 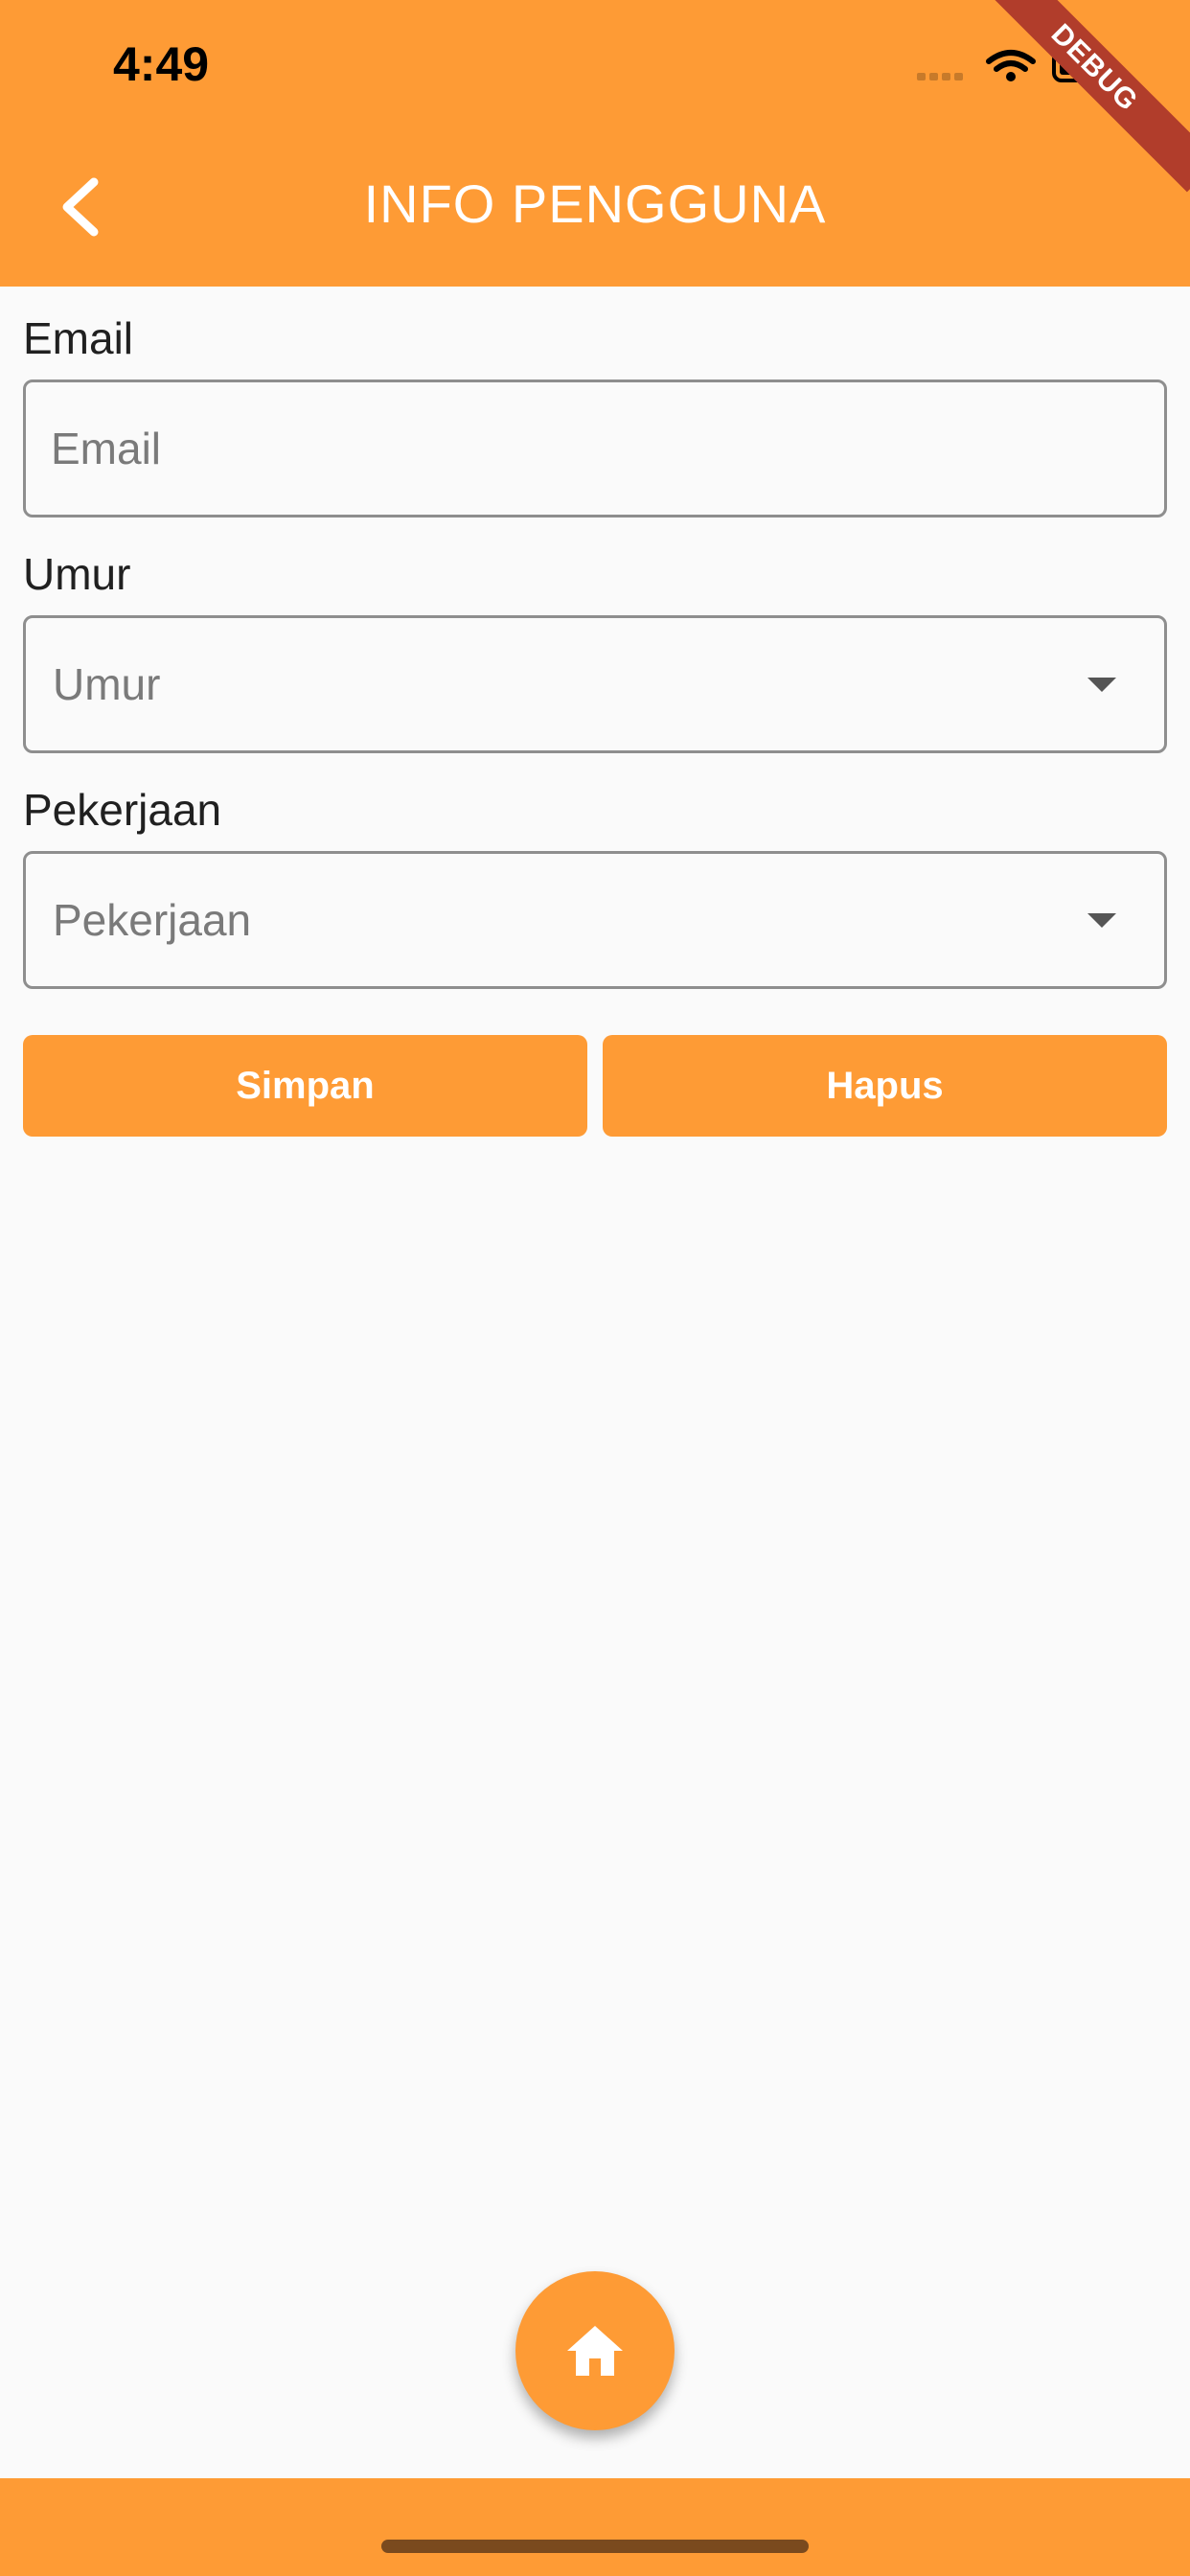 What do you see at coordinates (595, 2527) in the screenshot?
I see `bottom-bar` at bounding box center [595, 2527].